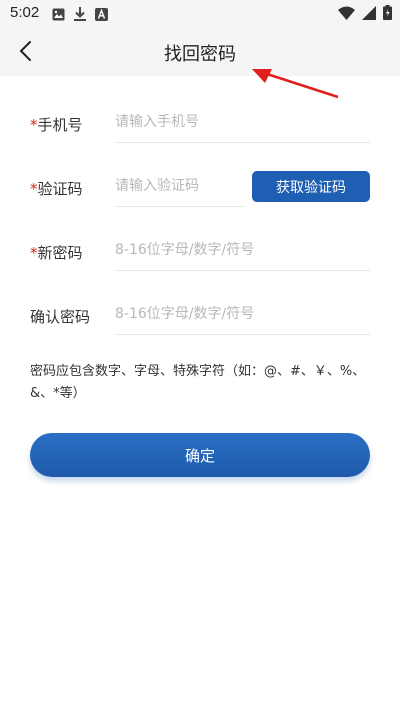 Image resolution: width=400 pixels, height=710 pixels. Describe the element at coordinates (346, 14) in the screenshot. I see `wifi-icon` at that location.